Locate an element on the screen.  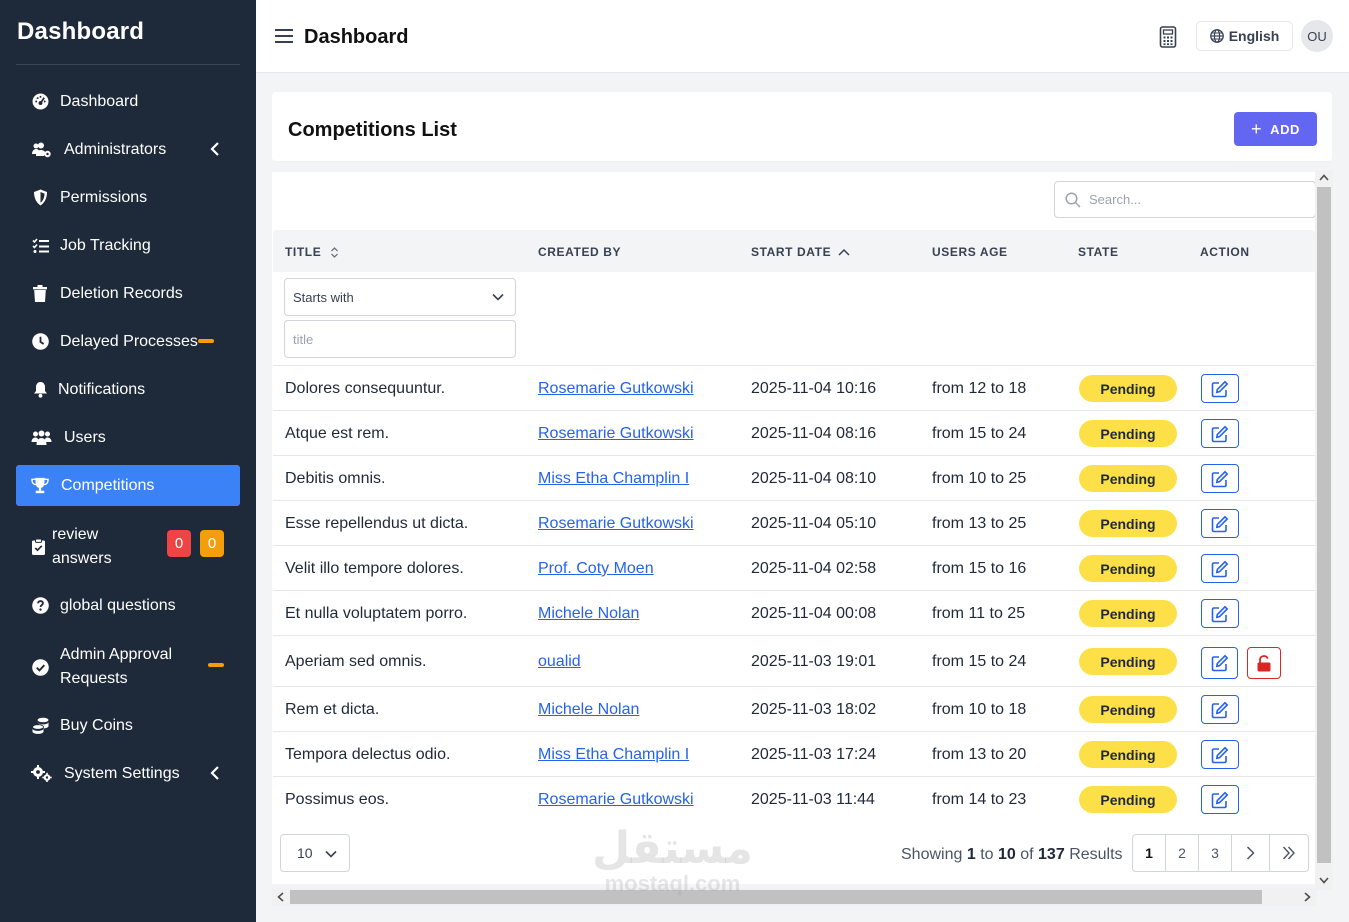
review-answers-count-badge: 0 is located at coordinates (212, 543).